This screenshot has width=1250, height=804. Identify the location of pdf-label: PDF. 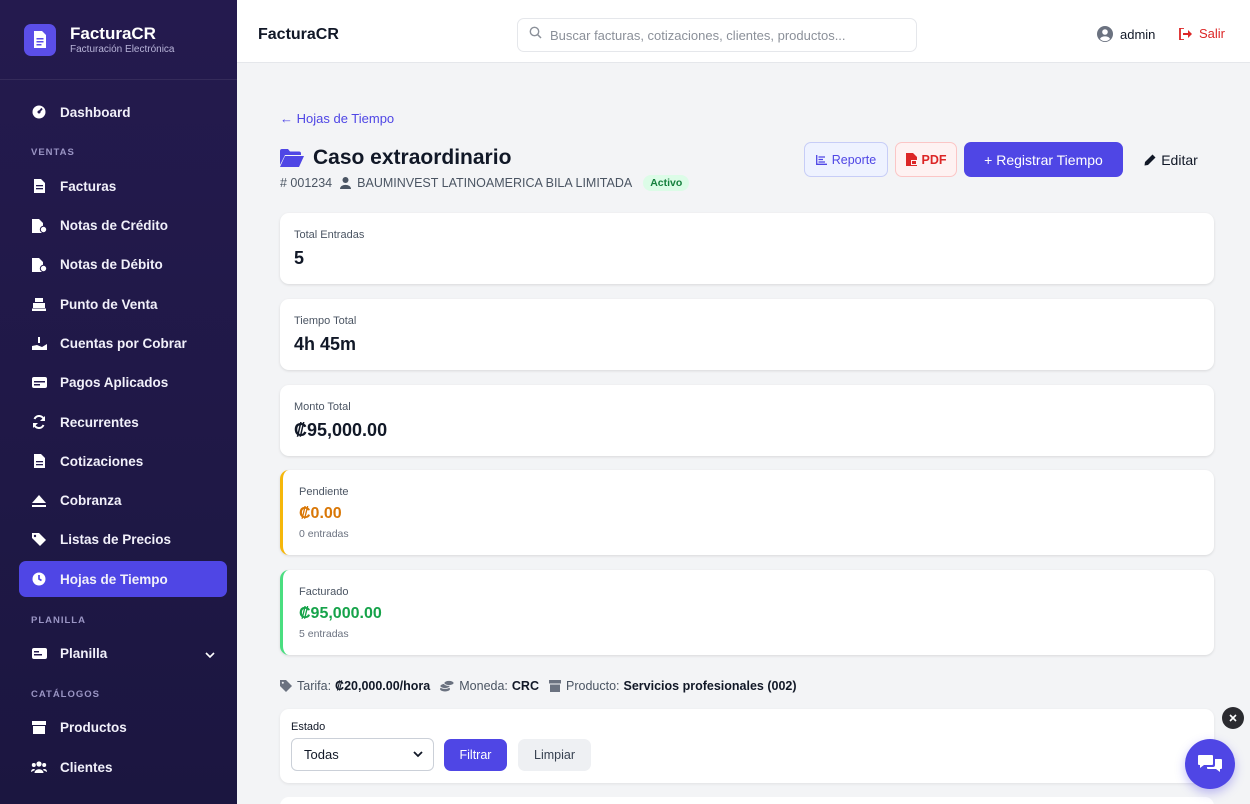
(934, 159).